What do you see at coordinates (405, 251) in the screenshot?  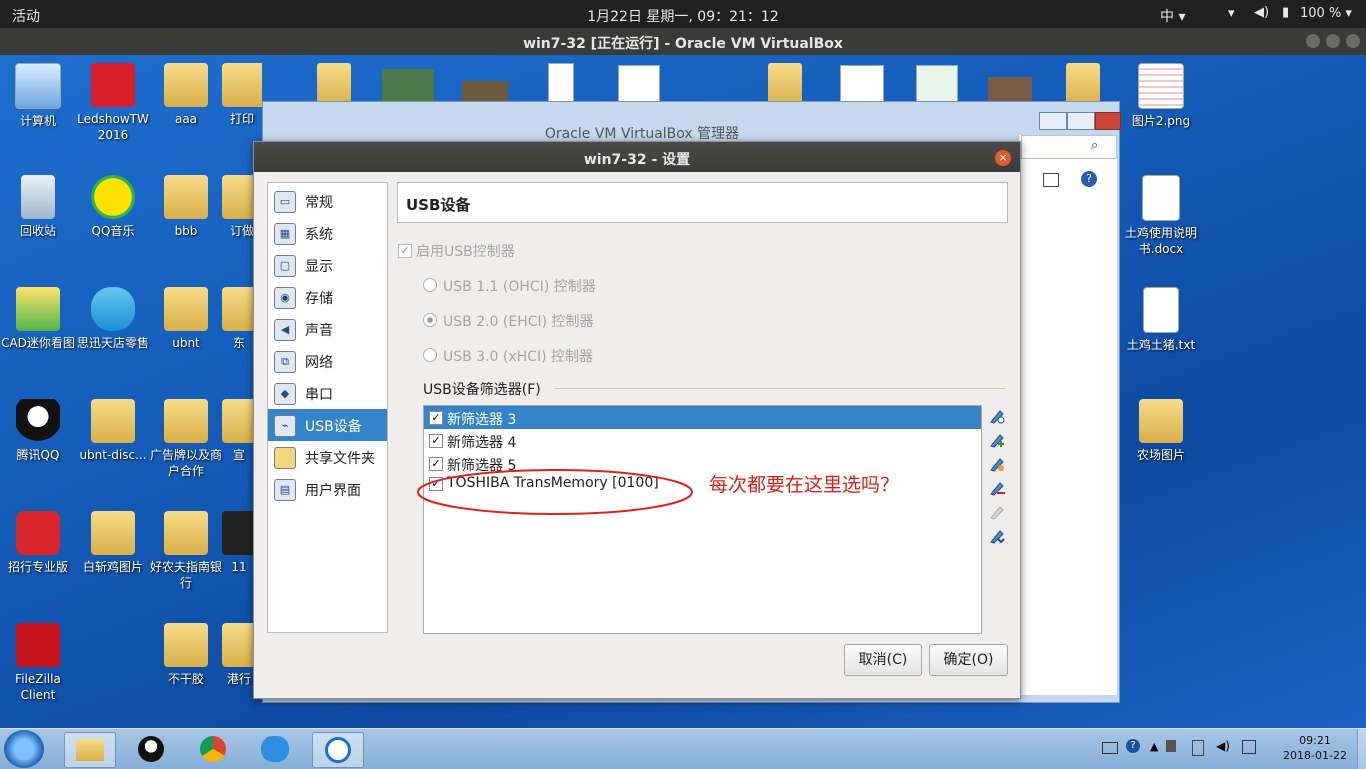 I see `enable-usb-checkbox: ✓` at bounding box center [405, 251].